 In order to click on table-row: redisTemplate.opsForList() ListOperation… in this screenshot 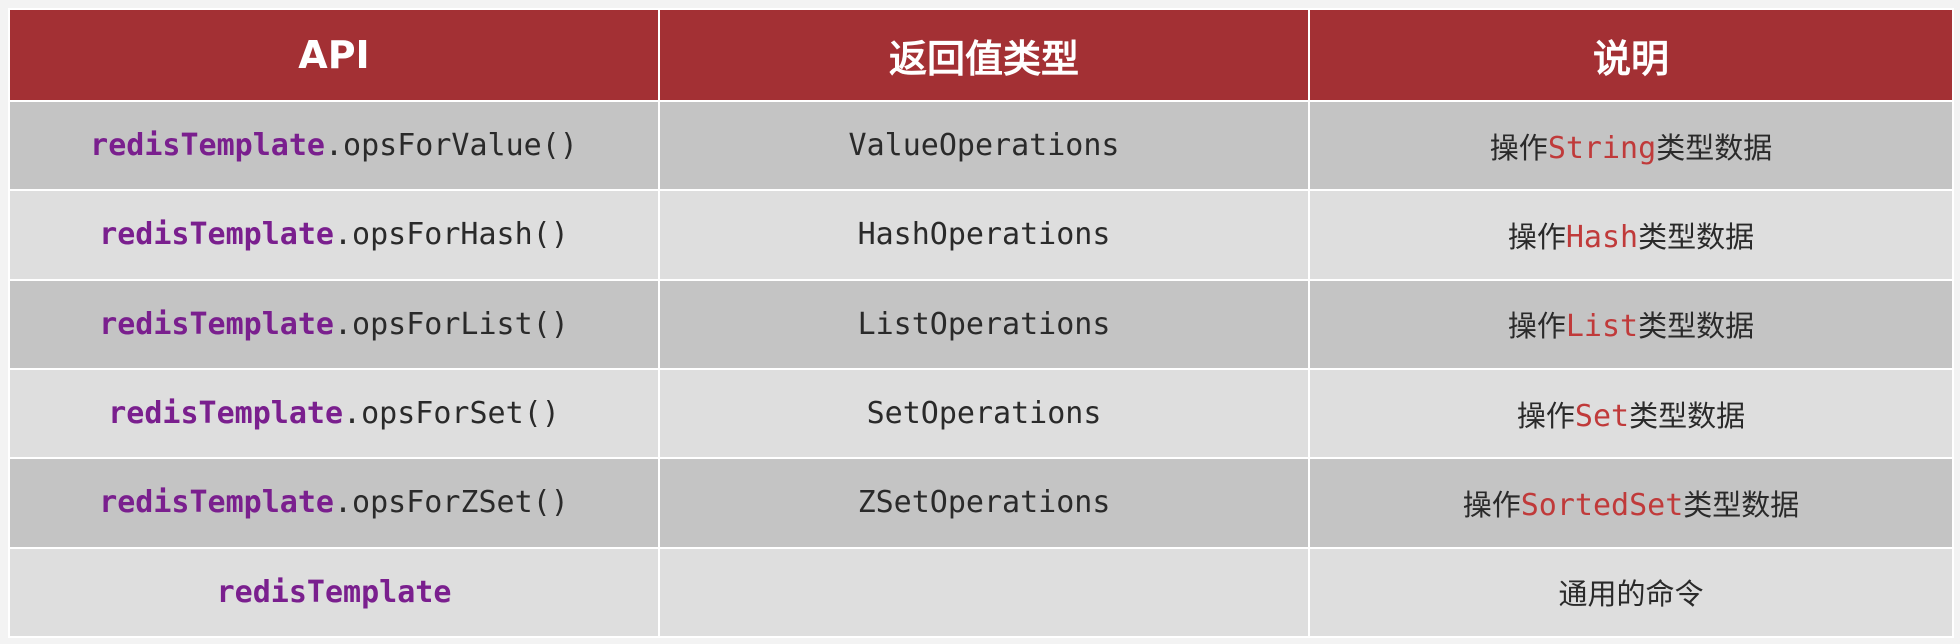, I will do `click(981, 324)`.